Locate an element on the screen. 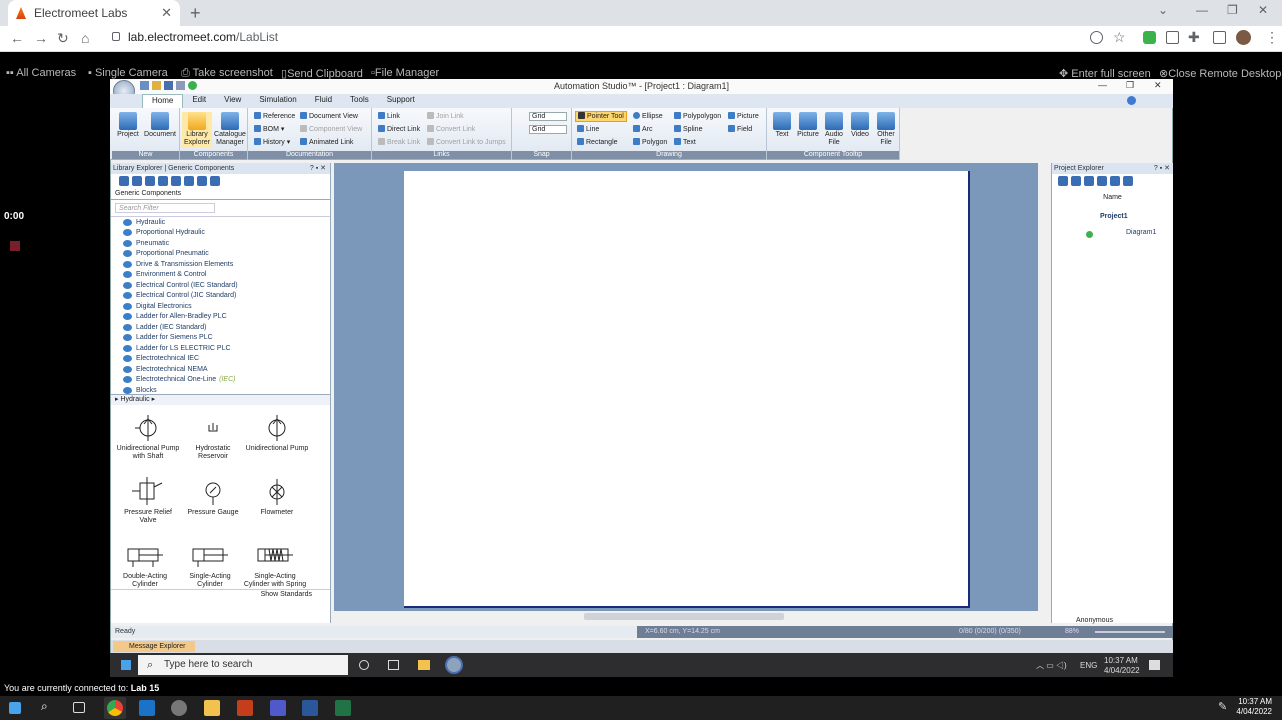  tab-home: Home is located at coordinates (163, 101).